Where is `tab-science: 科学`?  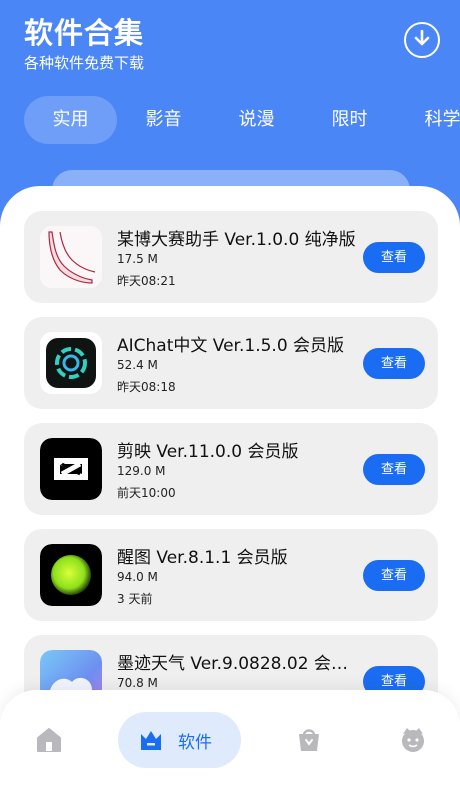 tab-science: 科学 is located at coordinates (428, 120).